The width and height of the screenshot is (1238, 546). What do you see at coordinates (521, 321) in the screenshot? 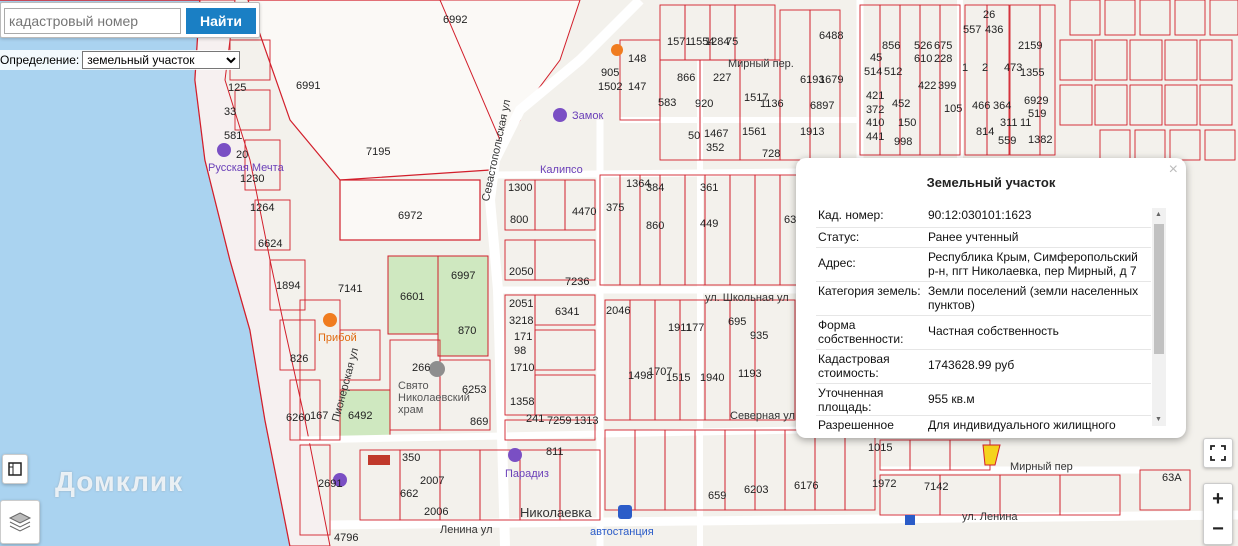
I see `parcel-label: 3218` at bounding box center [521, 321].